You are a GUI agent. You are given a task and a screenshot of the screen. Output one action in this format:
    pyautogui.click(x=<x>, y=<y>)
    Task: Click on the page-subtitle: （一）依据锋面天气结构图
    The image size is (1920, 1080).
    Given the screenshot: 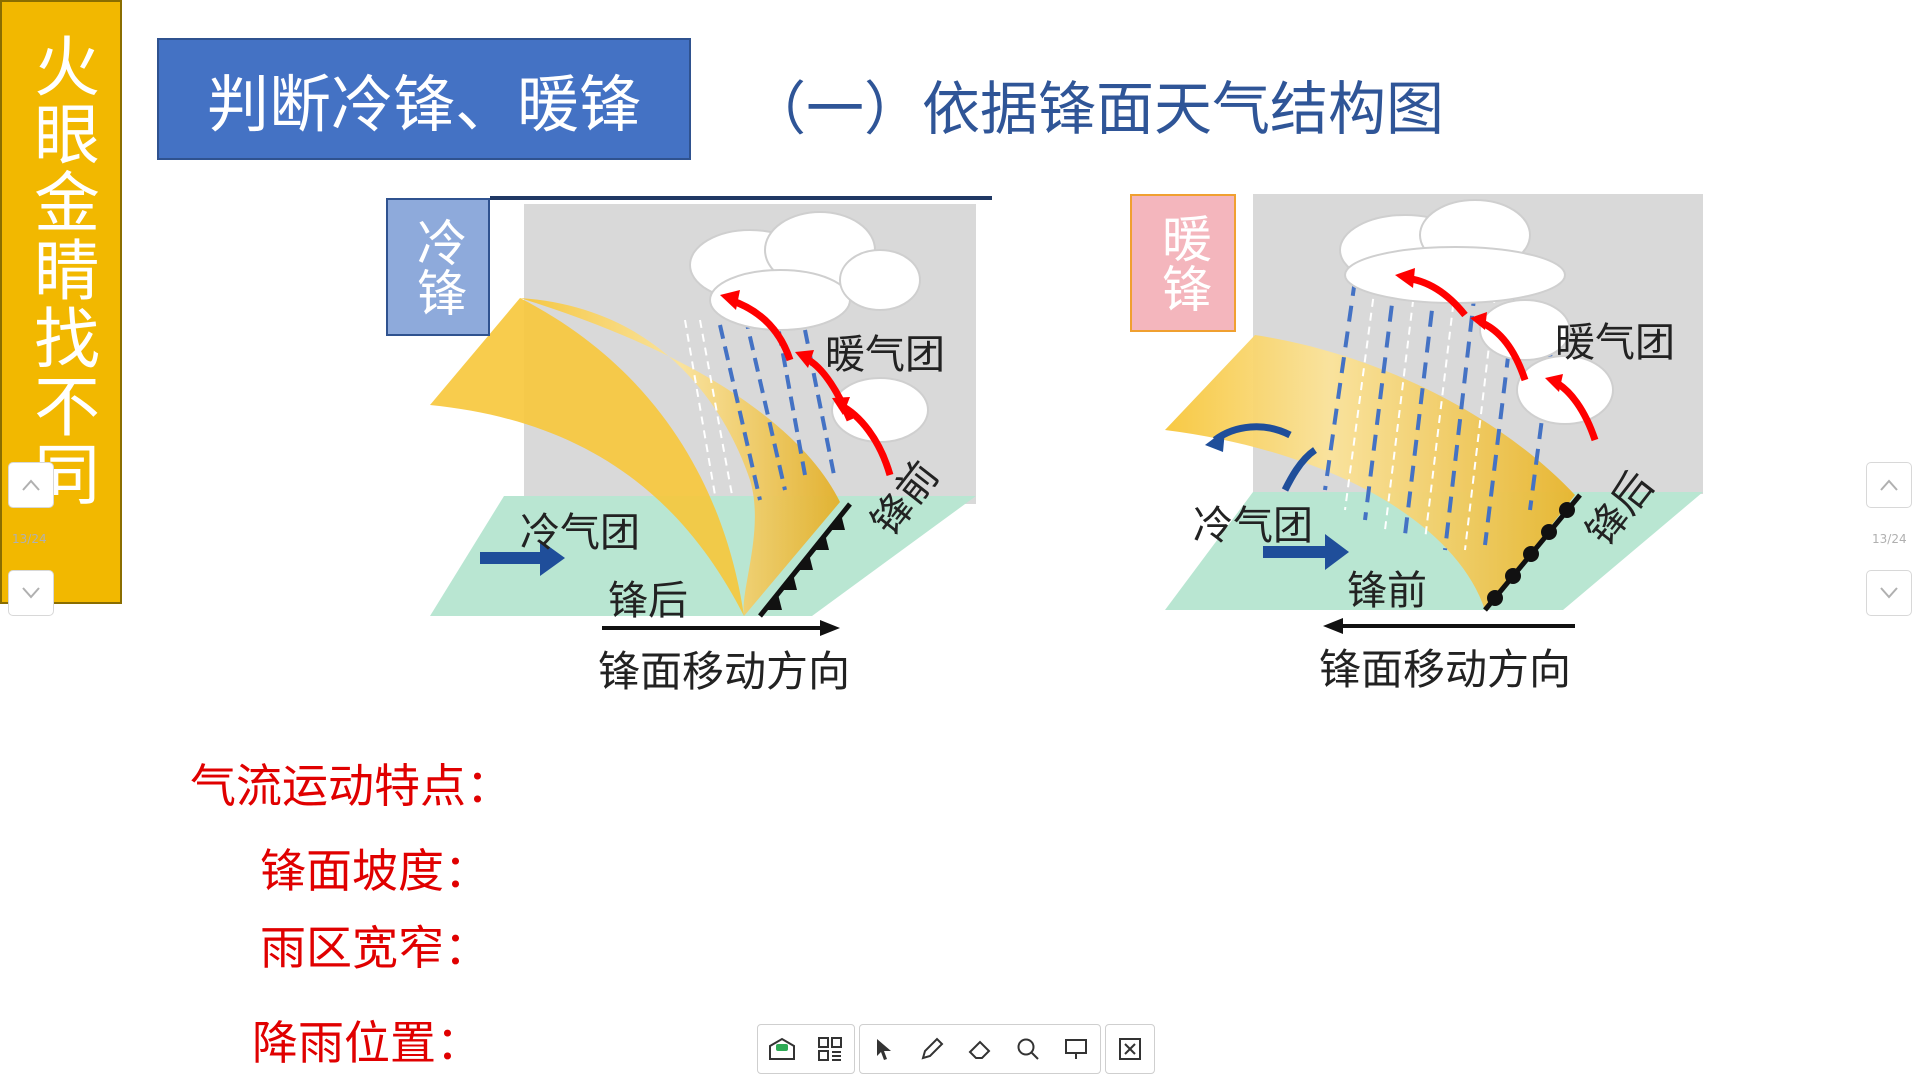 What is the action you would take?
    pyautogui.click(x=1096, y=109)
    